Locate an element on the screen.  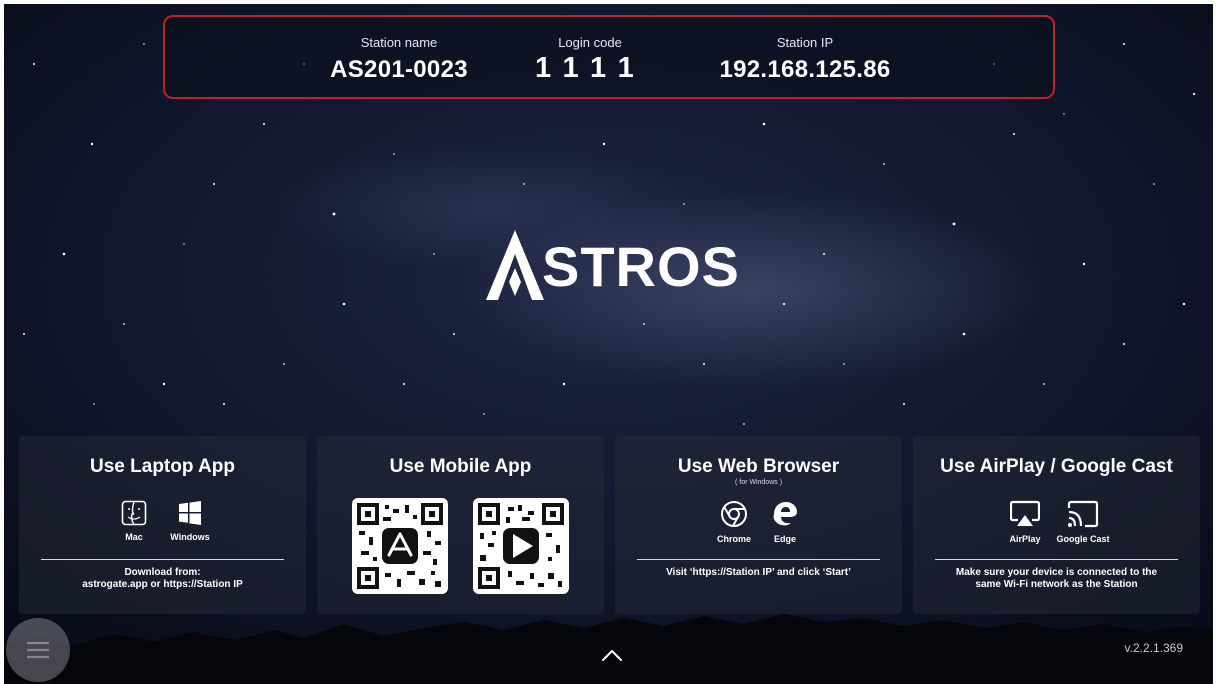
google-play-qr-icon is located at coordinates (521, 546).